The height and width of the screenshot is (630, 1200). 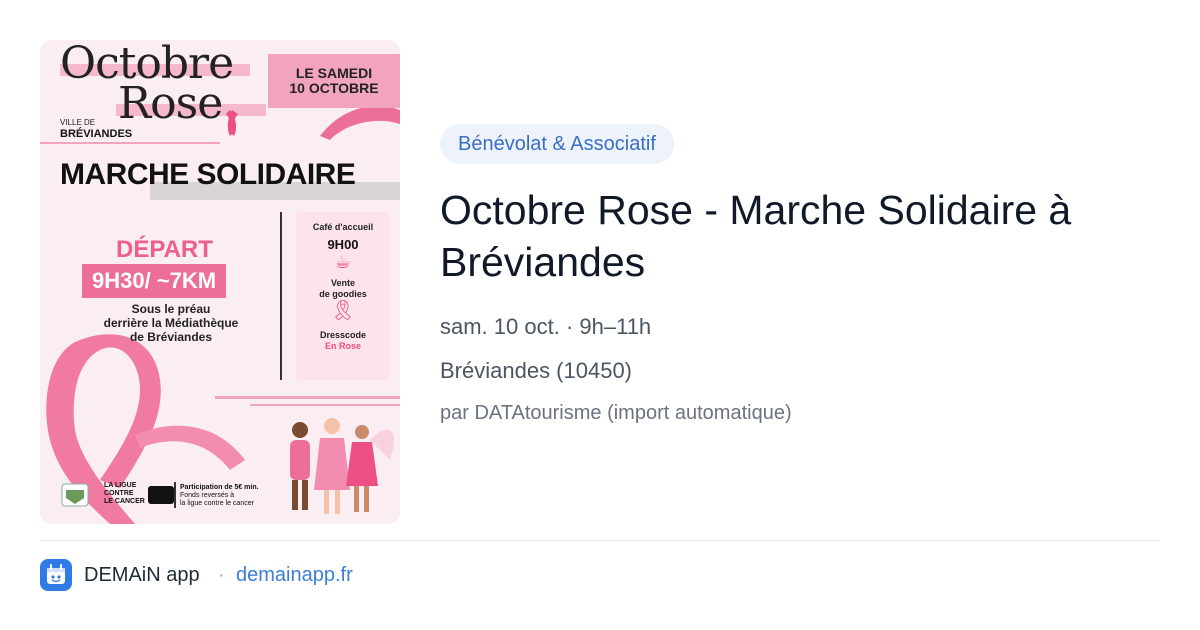 I want to click on poster-cafe-time: 9H00, so click(x=343, y=244).